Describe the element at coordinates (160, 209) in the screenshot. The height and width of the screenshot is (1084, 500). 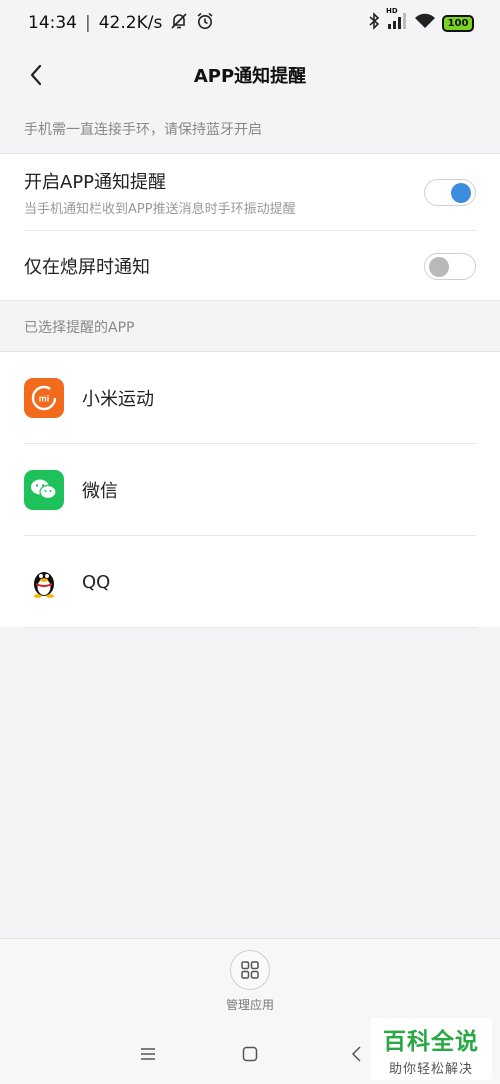
I see `enable-notification-desc: 当手机通知栏收到APP推送消息时手环振动提醒` at that location.